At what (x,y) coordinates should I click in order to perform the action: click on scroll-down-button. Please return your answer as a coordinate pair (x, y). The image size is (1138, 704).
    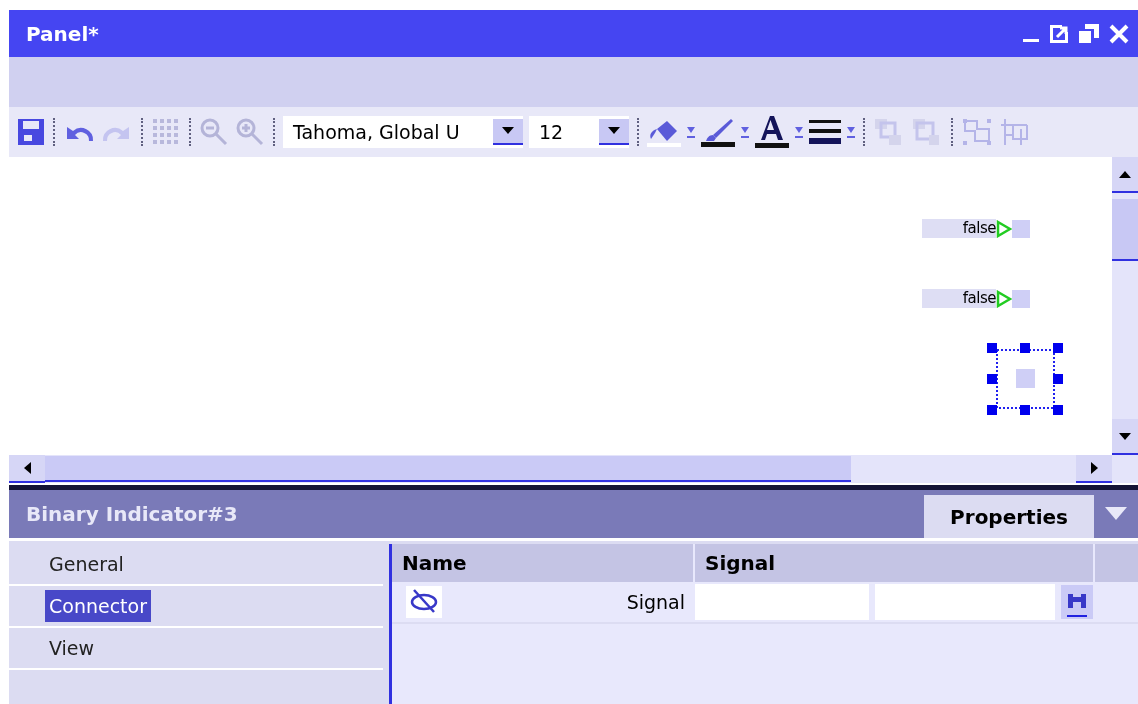
    Looking at the image, I should click on (1125, 437).